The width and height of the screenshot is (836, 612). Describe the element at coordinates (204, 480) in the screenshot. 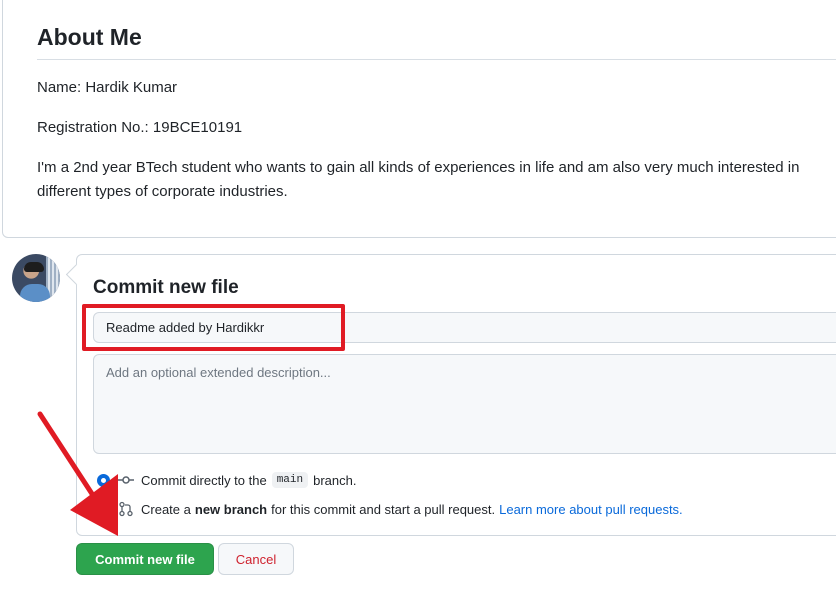

I see `commit-directly-text: Commit directly to the` at that location.